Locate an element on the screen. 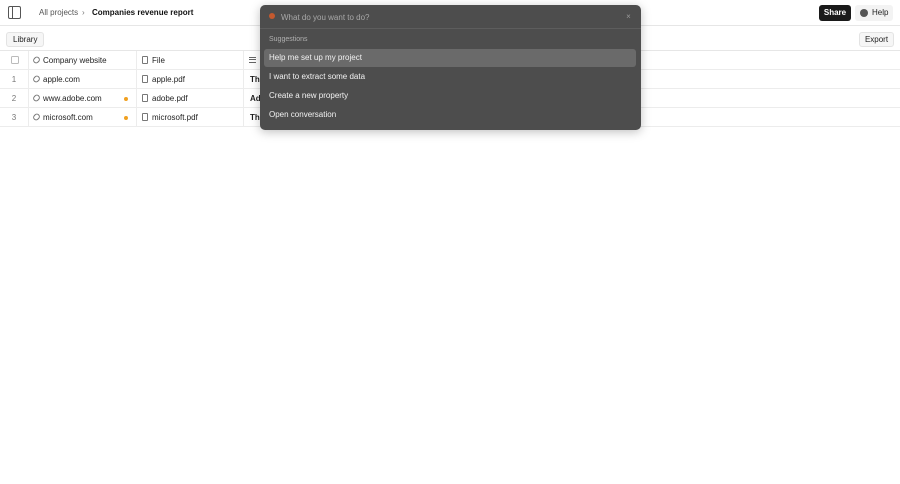  column-header-website: Company website is located at coordinates (83, 60).